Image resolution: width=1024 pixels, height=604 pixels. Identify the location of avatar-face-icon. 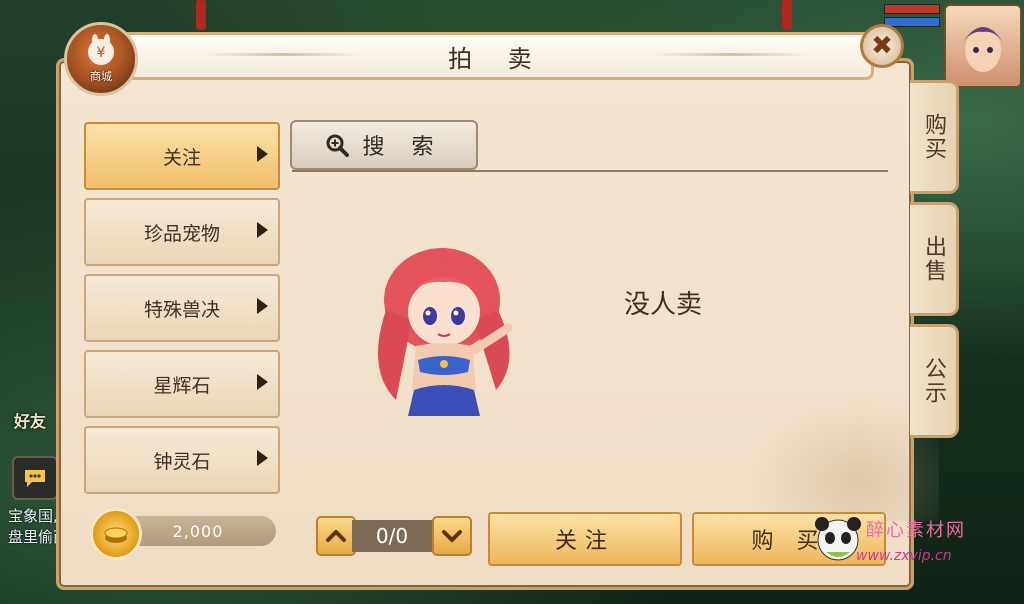
(983, 49).